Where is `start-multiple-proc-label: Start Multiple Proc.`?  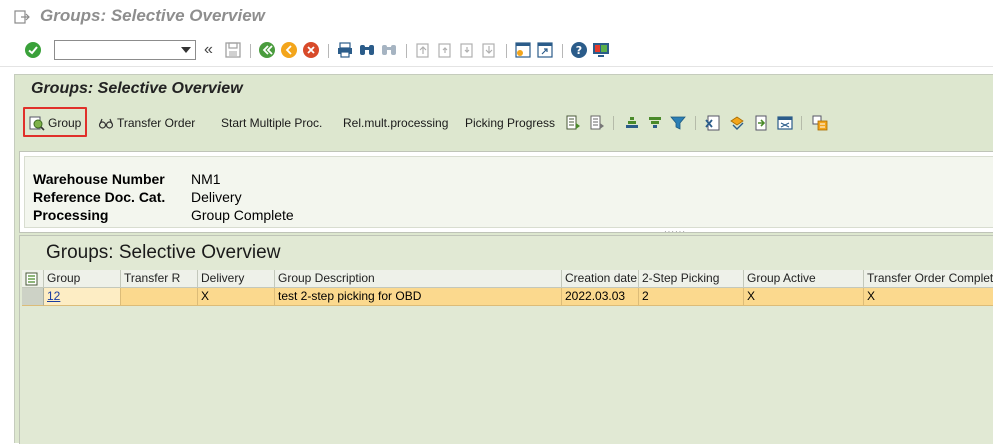
start-multiple-proc-label: Start Multiple Proc. is located at coordinates (272, 123).